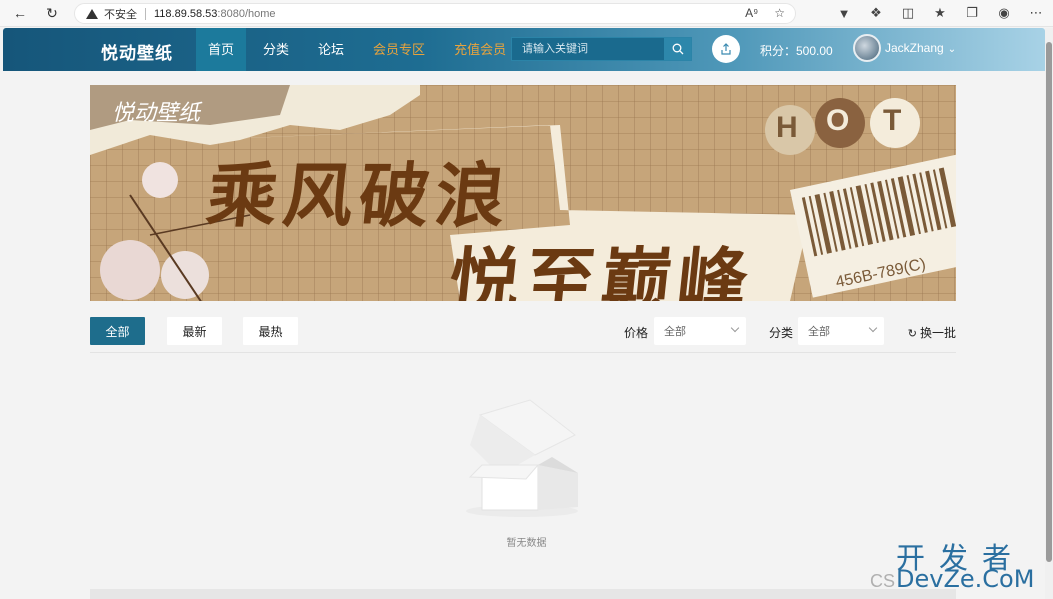 This screenshot has height=599, width=1053. Describe the element at coordinates (522, 458) in the screenshot. I see `empty-box-icon` at that location.